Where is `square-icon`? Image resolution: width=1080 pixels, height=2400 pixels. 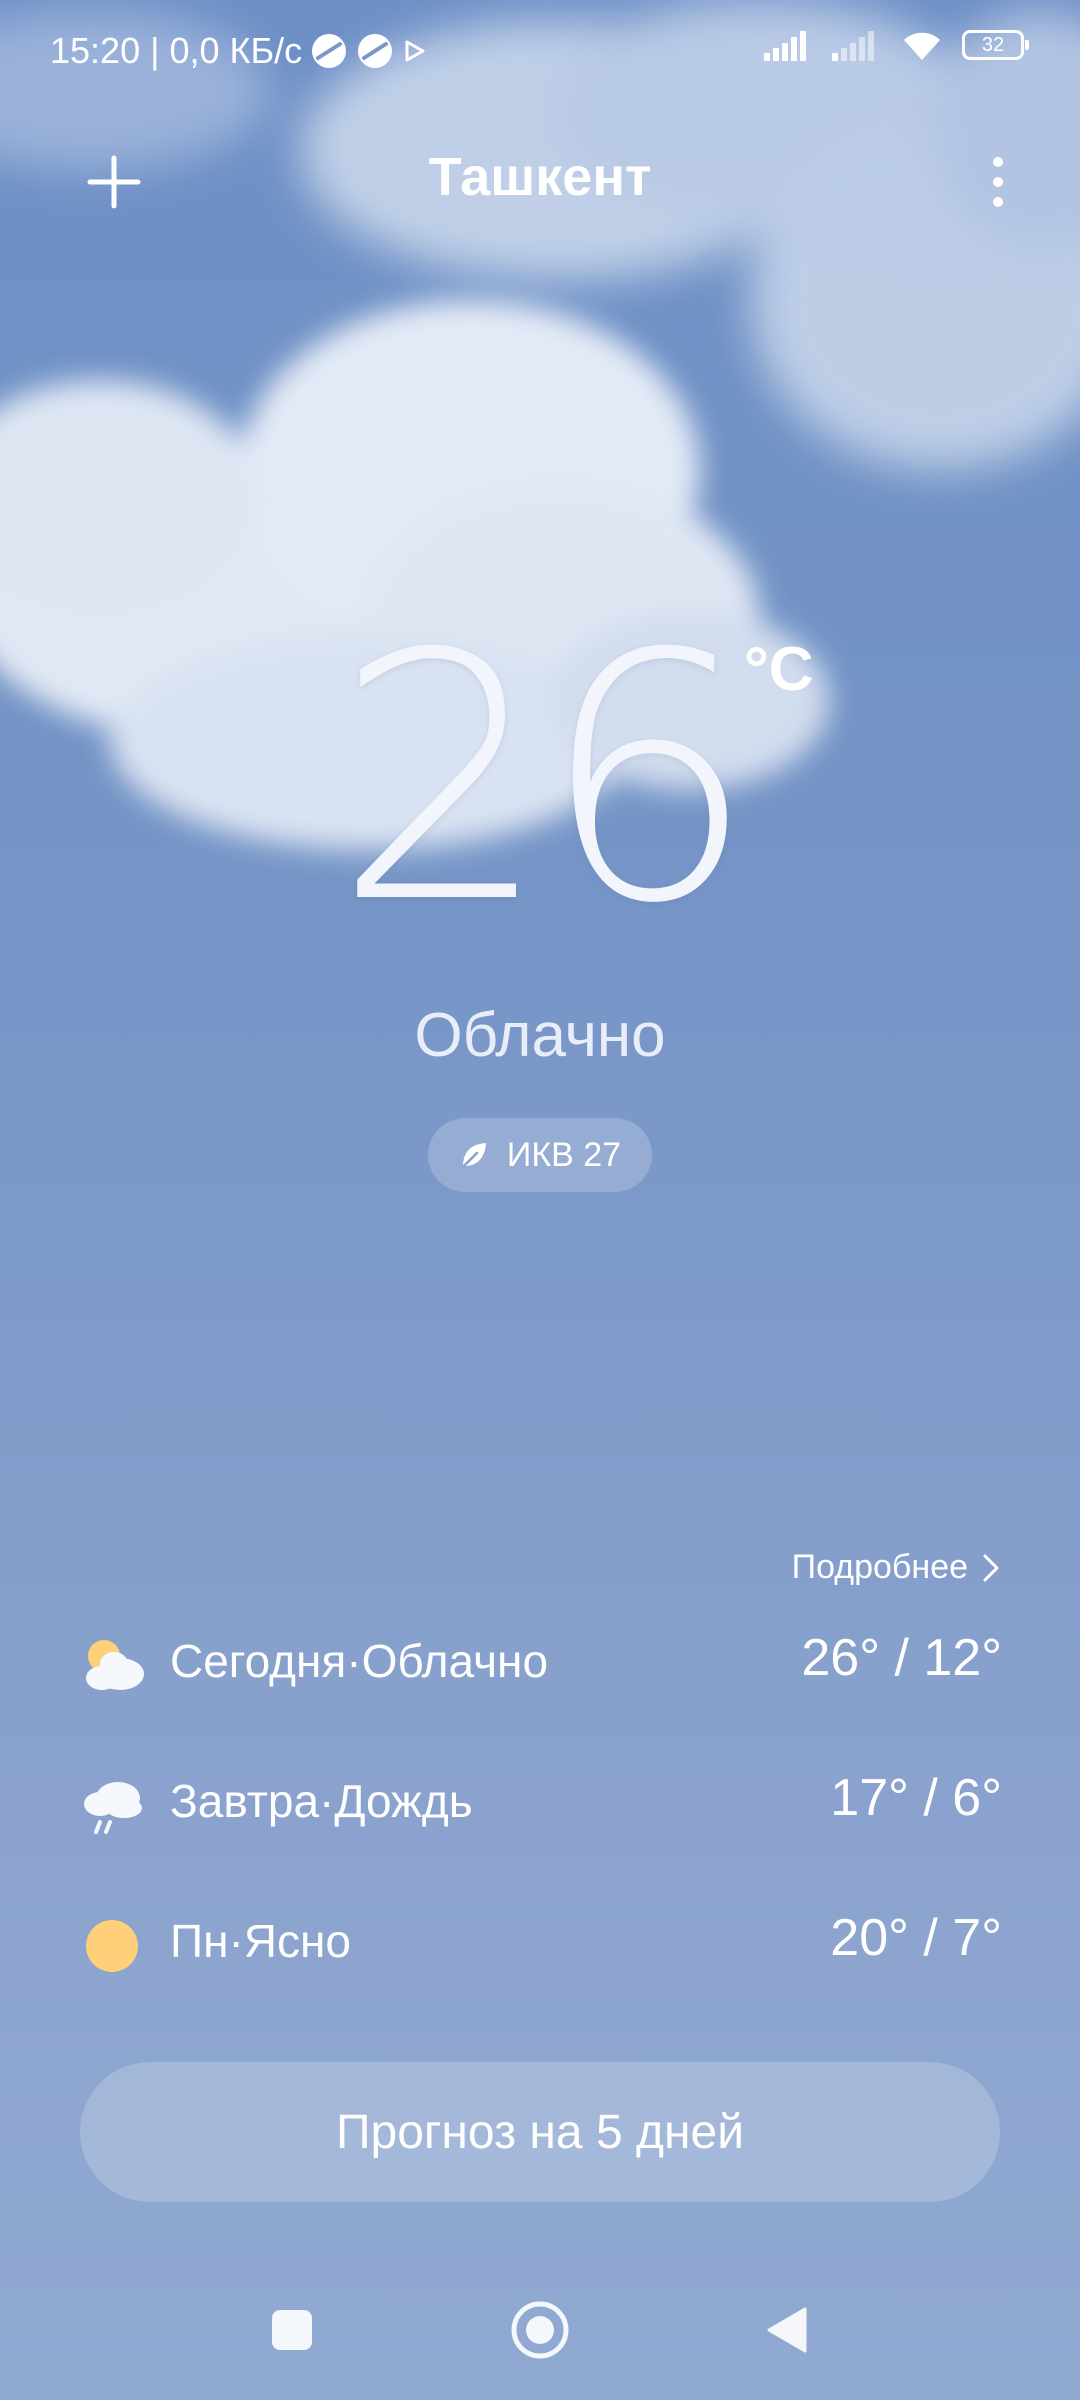
square-icon is located at coordinates (292, 2330).